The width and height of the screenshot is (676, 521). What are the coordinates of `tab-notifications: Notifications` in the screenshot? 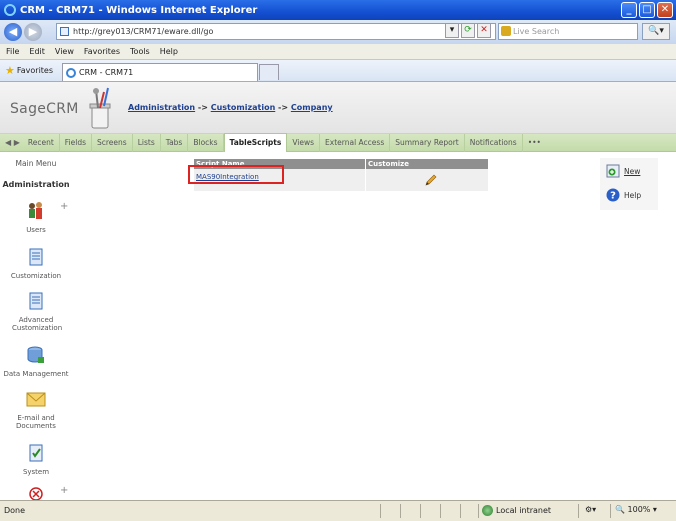 It's located at (494, 142).